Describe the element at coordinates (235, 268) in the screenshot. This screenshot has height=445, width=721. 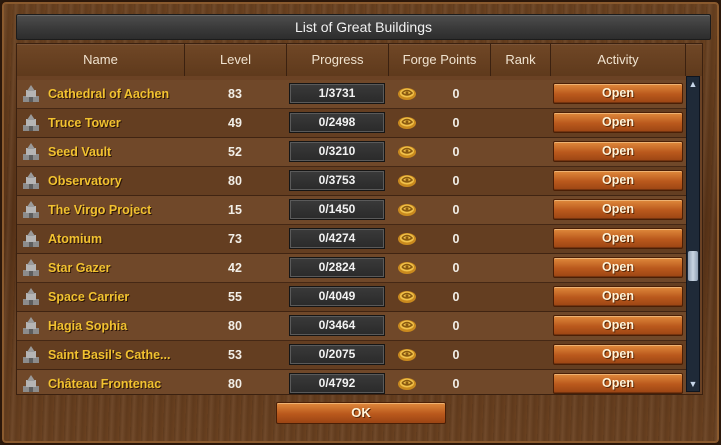
I see `building-level: 42` at that location.